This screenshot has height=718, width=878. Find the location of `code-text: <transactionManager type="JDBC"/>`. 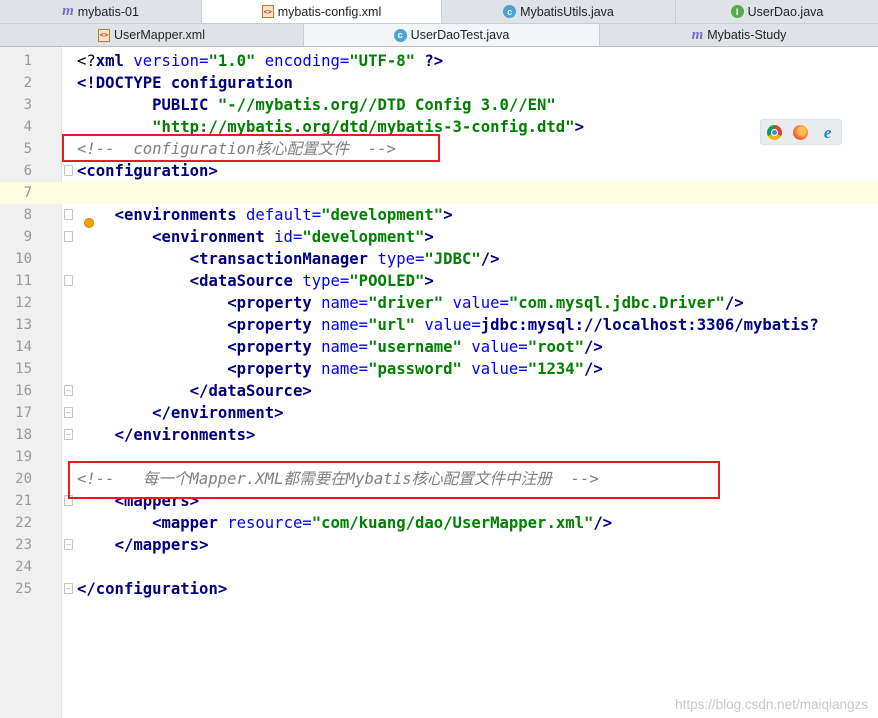

code-text: <transactionManager type="JDBC"/> is located at coordinates (288, 259).